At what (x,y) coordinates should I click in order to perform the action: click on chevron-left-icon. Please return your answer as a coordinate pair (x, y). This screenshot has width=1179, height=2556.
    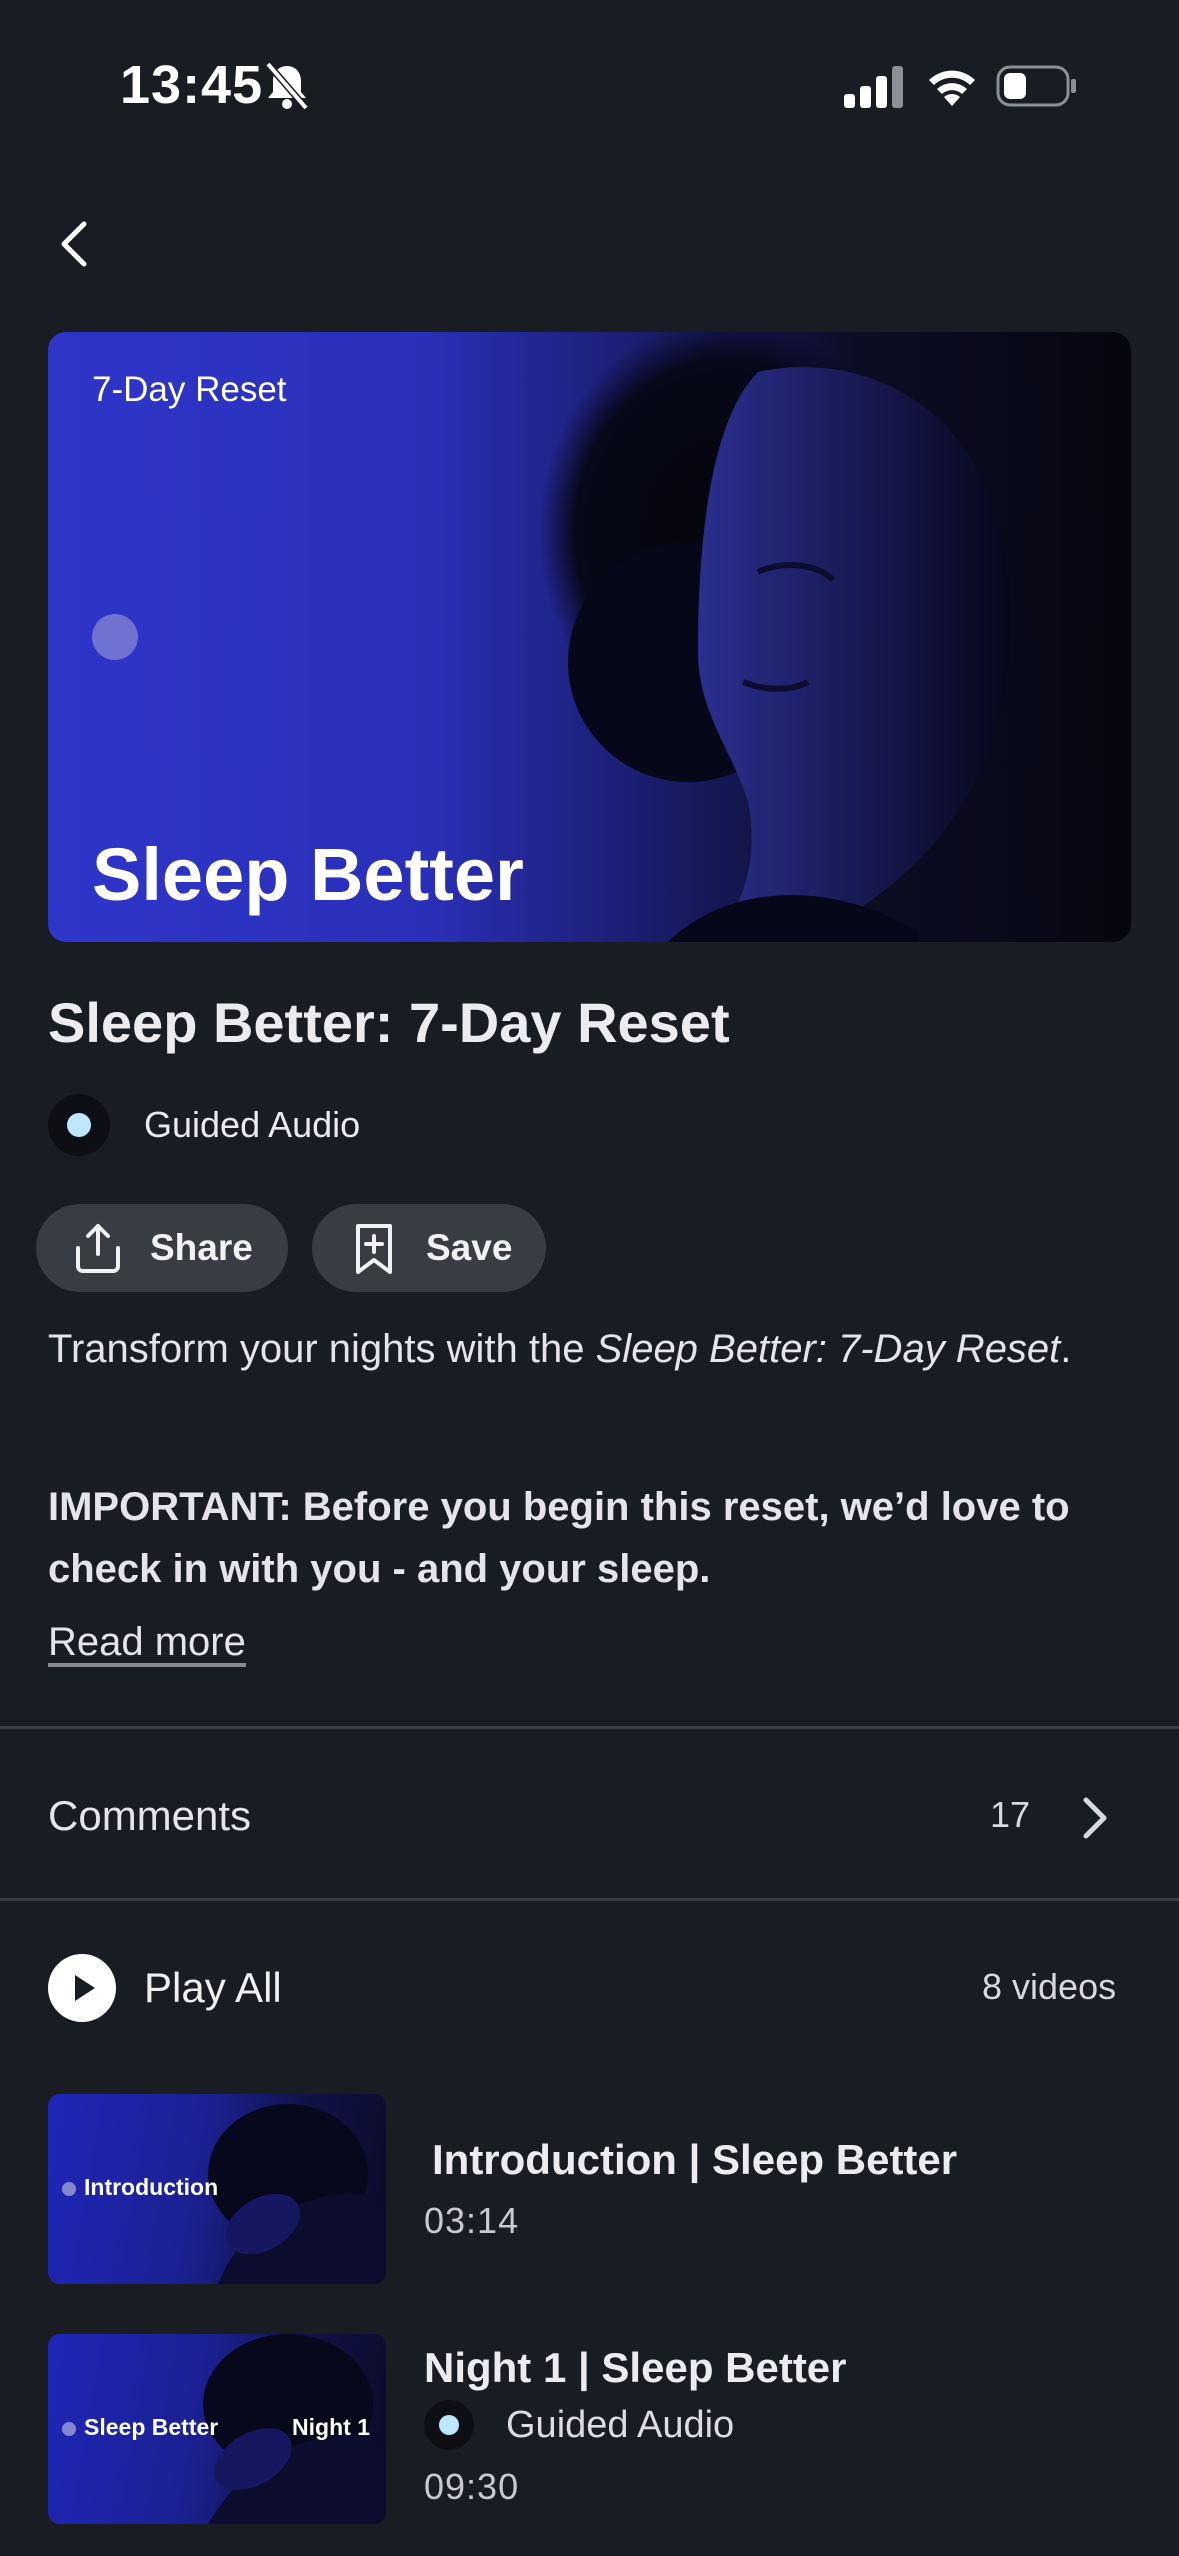
    Looking at the image, I should click on (74, 244).